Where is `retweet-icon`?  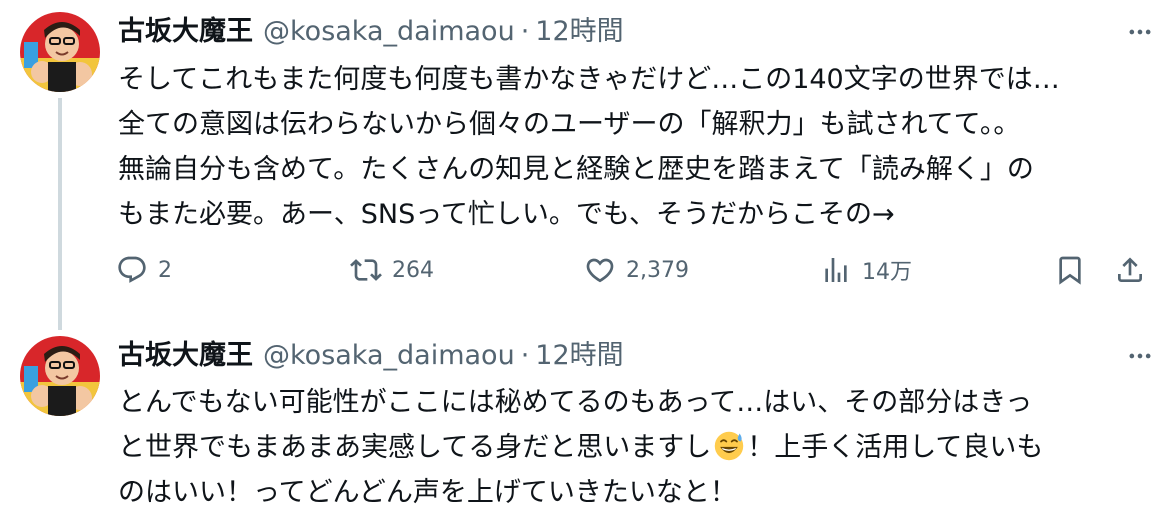 retweet-icon is located at coordinates (366, 270).